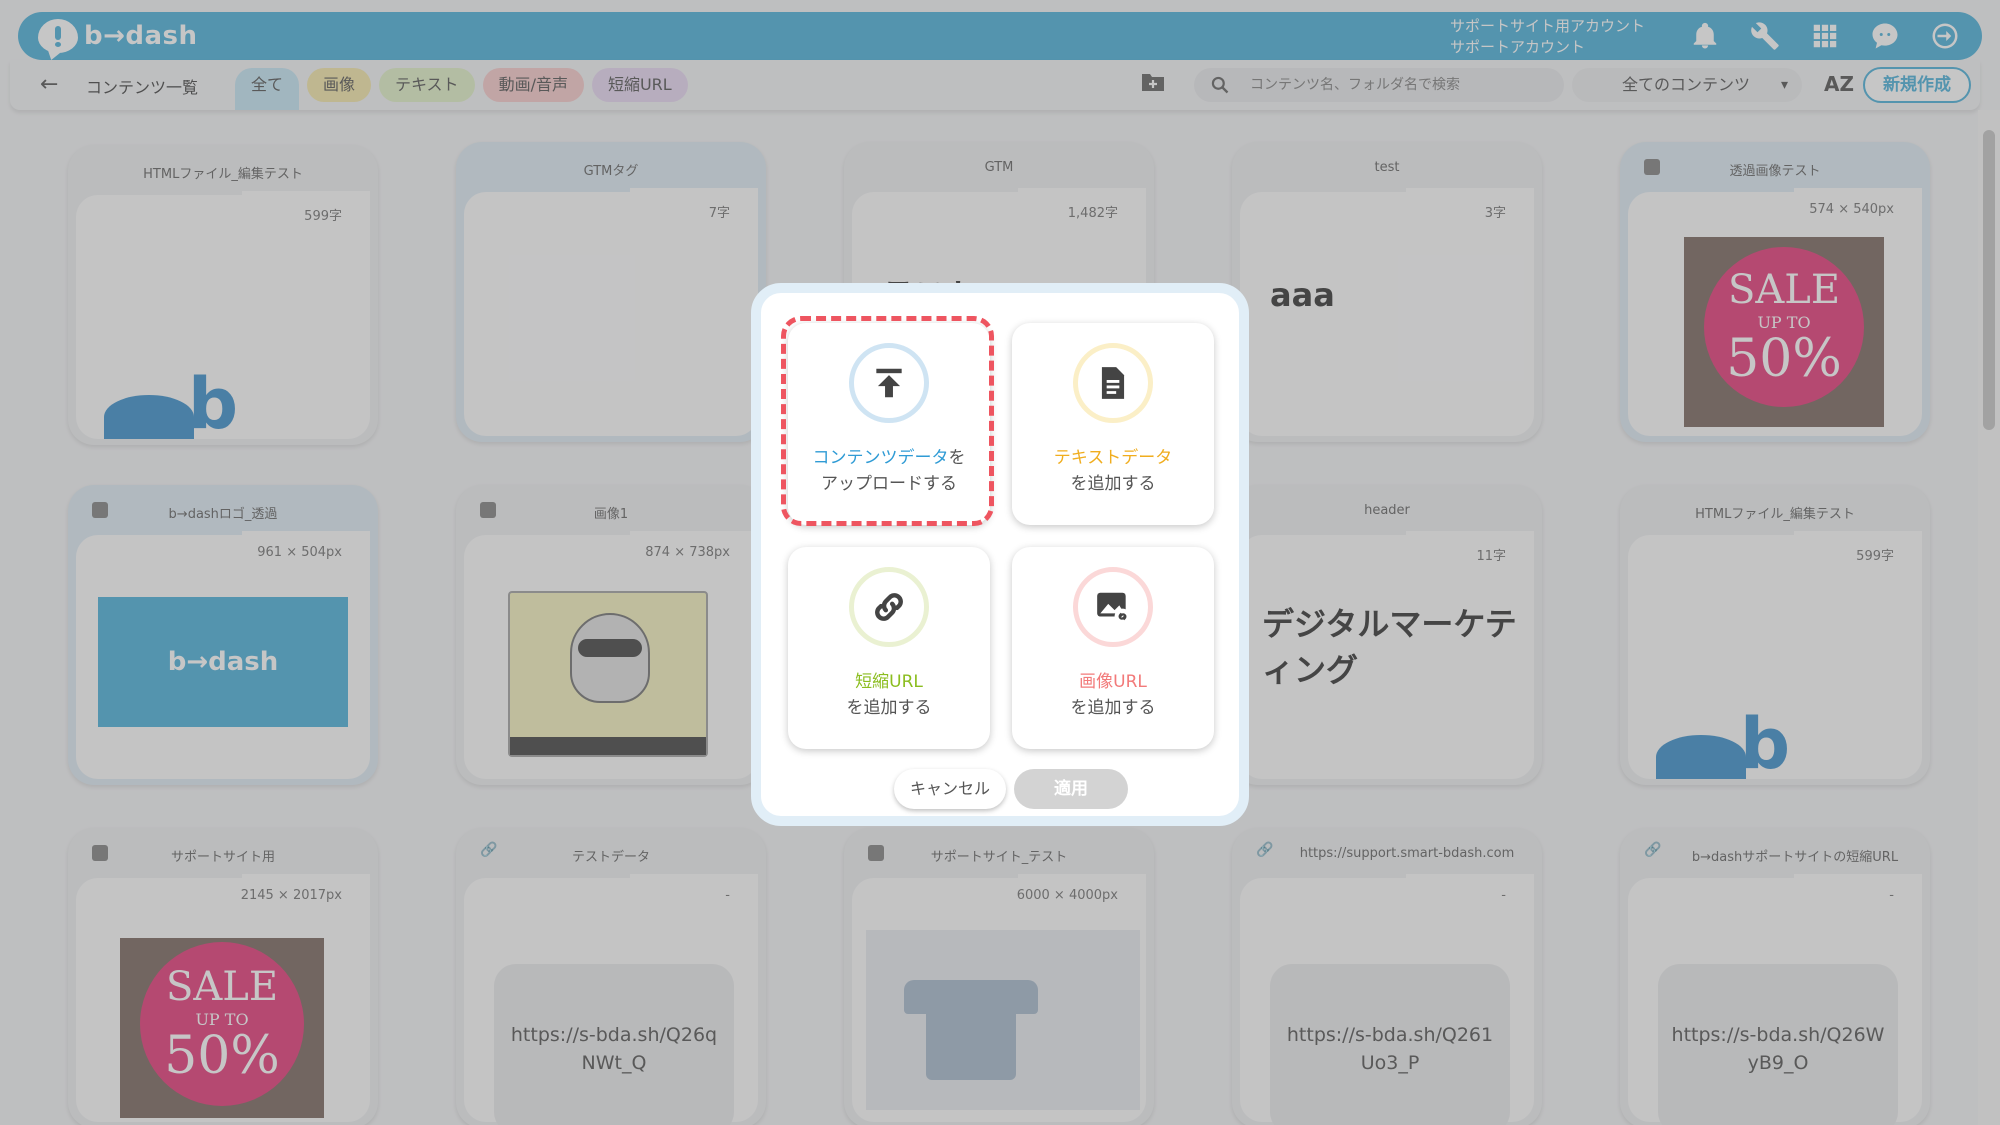 This screenshot has height=1125, width=2000. What do you see at coordinates (1071, 789) in the screenshot?
I see `apply-button: 適用` at bounding box center [1071, 789].